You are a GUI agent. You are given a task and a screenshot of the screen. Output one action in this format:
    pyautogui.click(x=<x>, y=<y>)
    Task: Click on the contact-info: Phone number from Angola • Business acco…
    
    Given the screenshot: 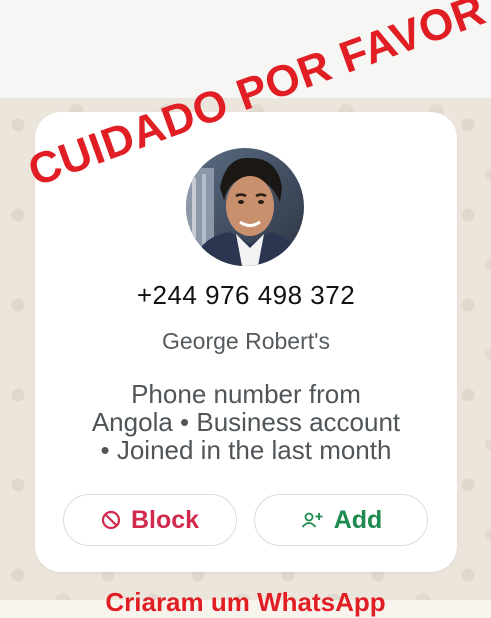 What is the action you would take?
    pyautogui.click(x=246, y=422)
    